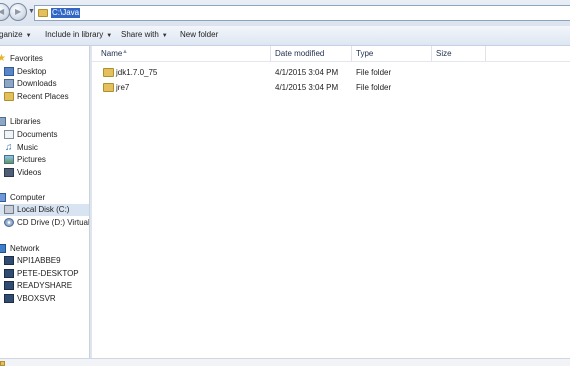 This screenshot has width=570, height=366. I want to click on column-header-name: Name ▲, so click(181, 53).